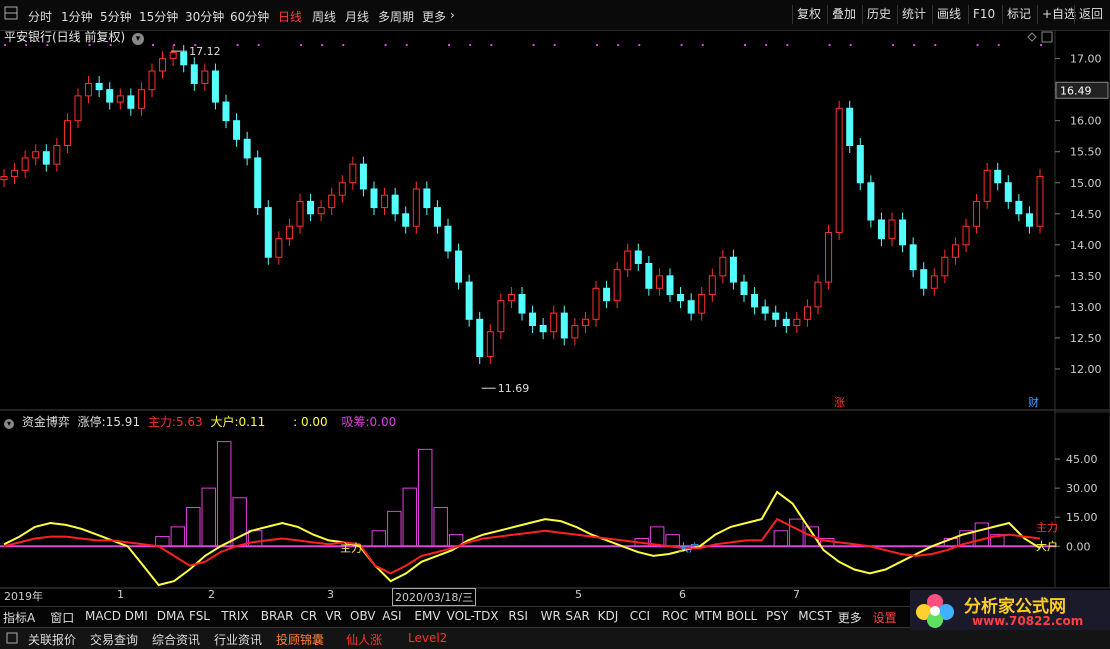 Image resolution: width=1110 pixels, height=649 pixels. I want to click on logo-line2: www.70822.com, so click(1028, 621).